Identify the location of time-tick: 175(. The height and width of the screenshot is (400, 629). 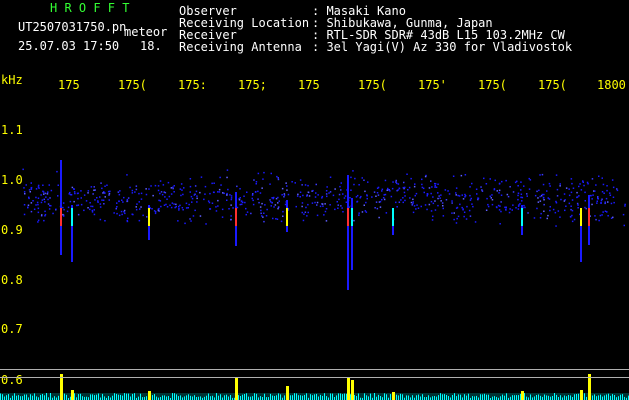
(492, 85).